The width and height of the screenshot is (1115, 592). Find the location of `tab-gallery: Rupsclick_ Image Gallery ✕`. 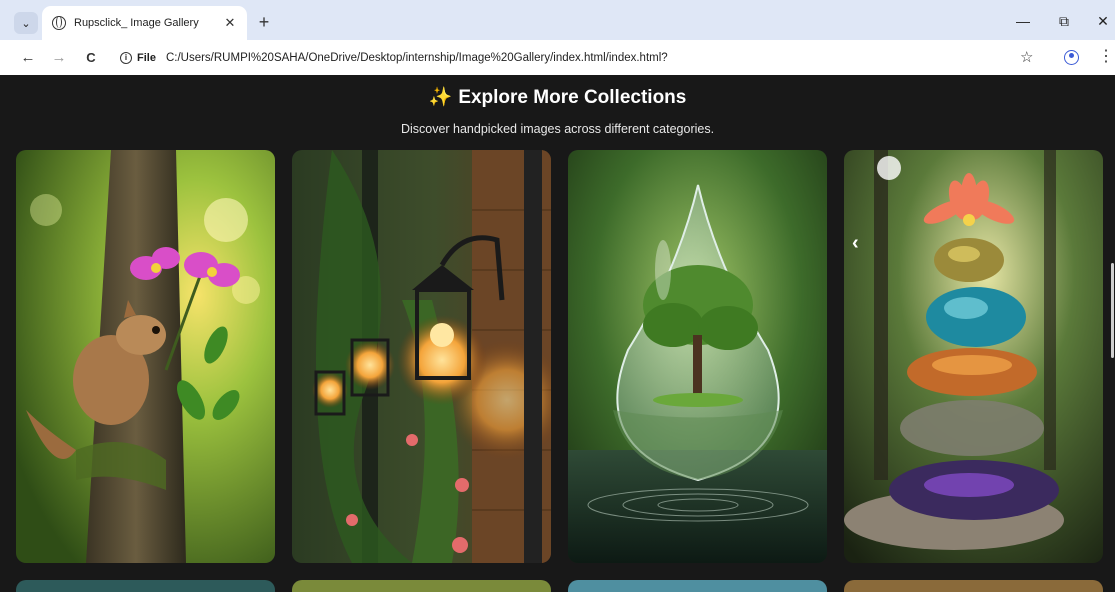

tab-gallery: Rupsclick_ Image Gallery ✕ is located at coordinates (144, 23).